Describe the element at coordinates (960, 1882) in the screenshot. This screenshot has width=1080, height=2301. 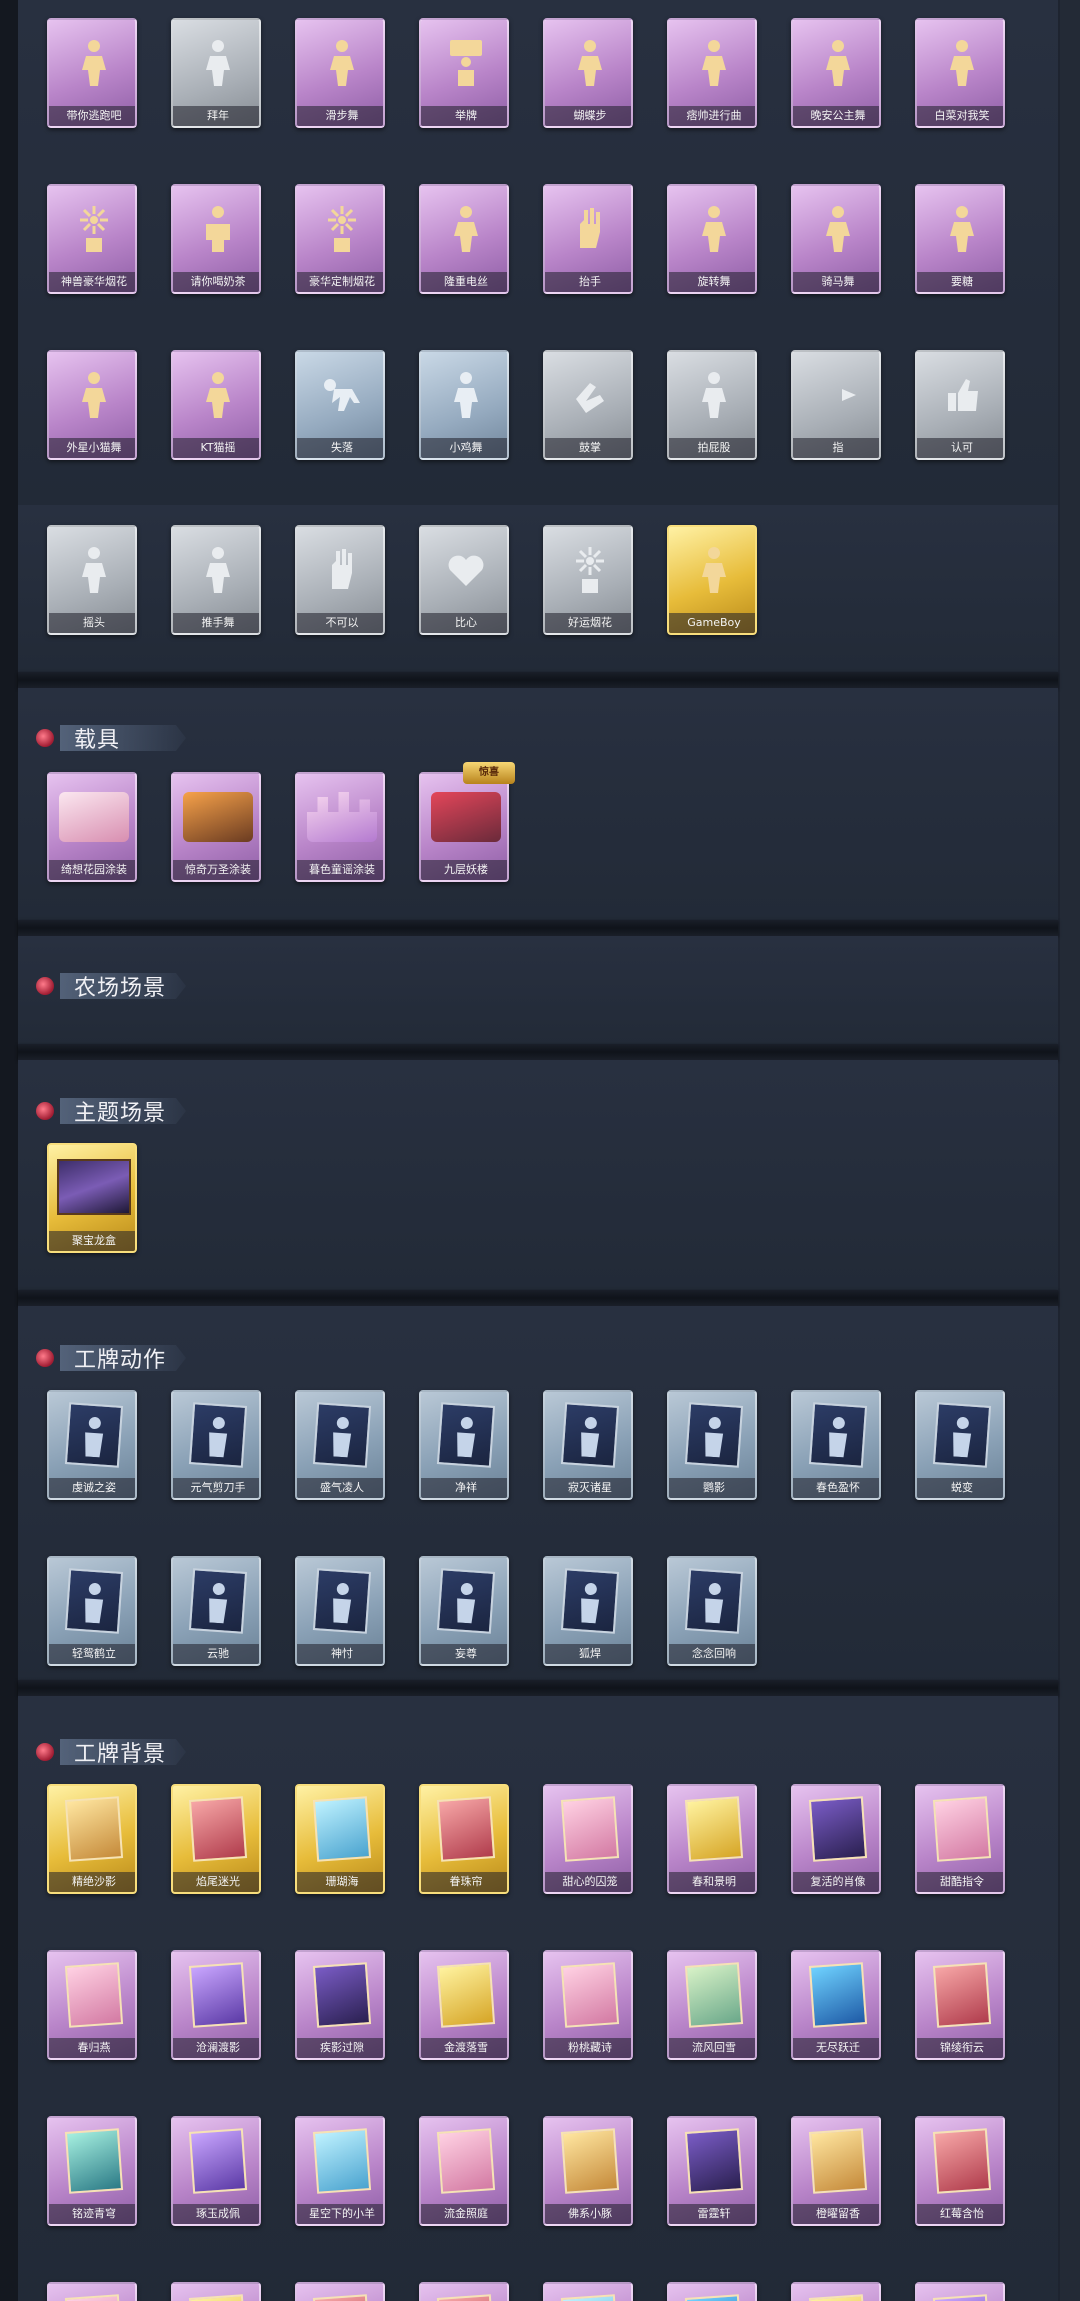
I see `item-label: 甜酷指令` at that location.